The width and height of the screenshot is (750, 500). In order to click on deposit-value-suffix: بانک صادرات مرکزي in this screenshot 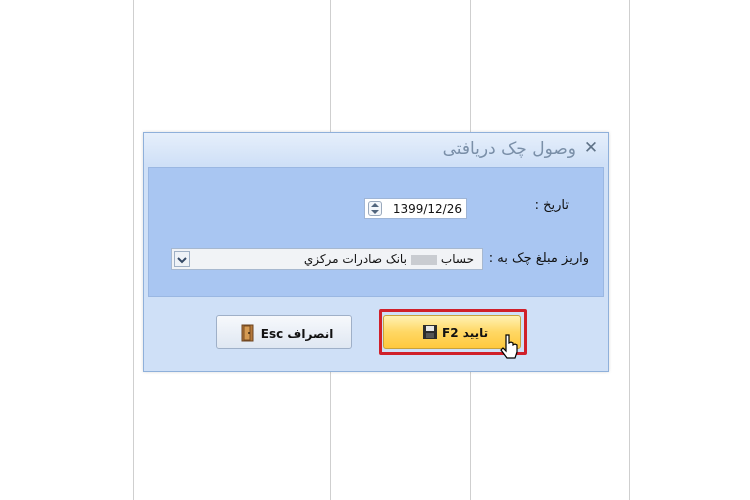, I will do `click(355, 259)`.